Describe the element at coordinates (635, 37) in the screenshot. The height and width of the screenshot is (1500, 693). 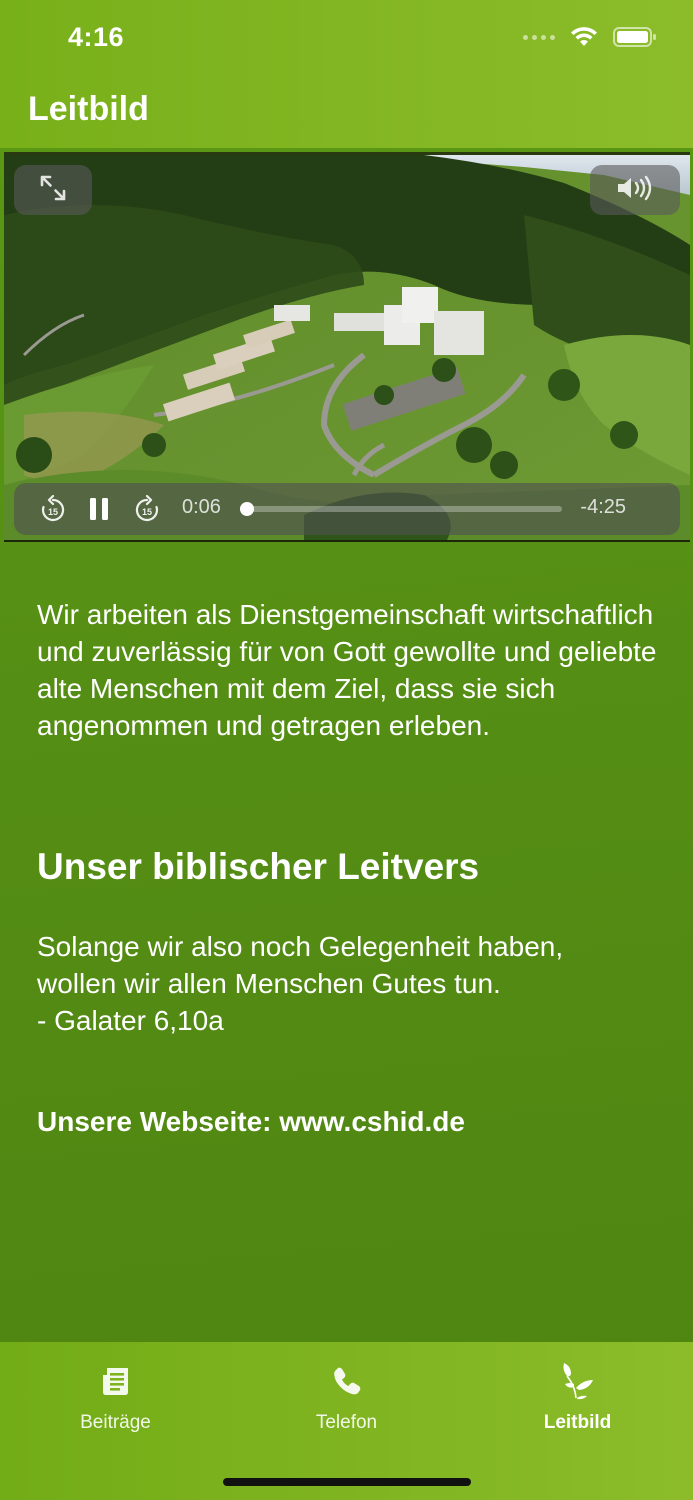
I see `battery-icon` at that location.